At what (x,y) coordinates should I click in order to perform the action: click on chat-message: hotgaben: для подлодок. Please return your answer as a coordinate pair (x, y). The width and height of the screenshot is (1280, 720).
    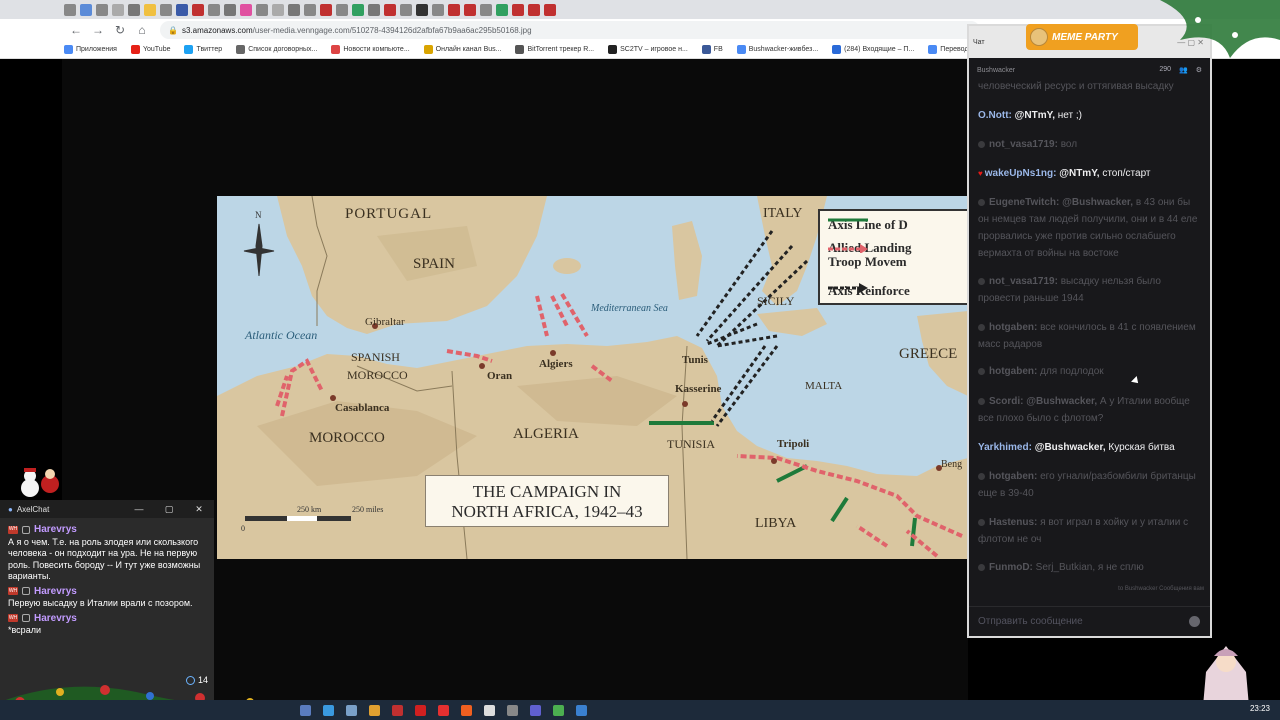
    Looking at the image, I should click on (1090, 371).